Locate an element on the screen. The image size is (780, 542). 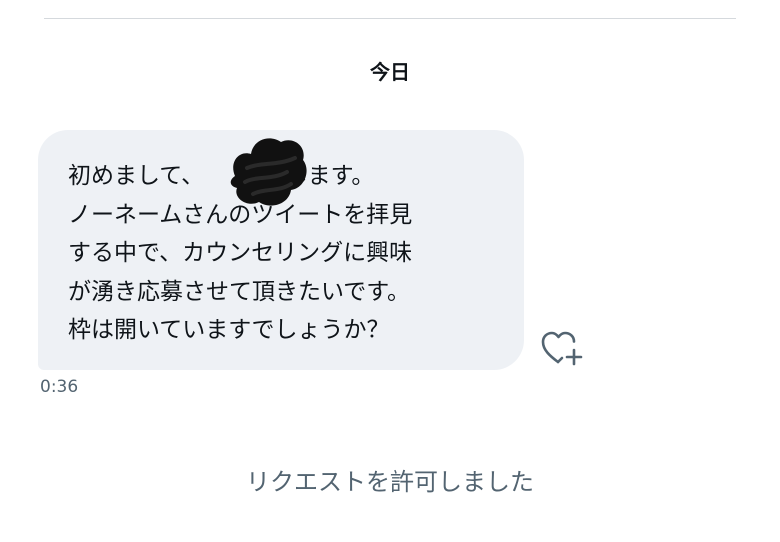
message-line: ノーネームさんのツイートを拝見 is located at coordinates (240, 214).